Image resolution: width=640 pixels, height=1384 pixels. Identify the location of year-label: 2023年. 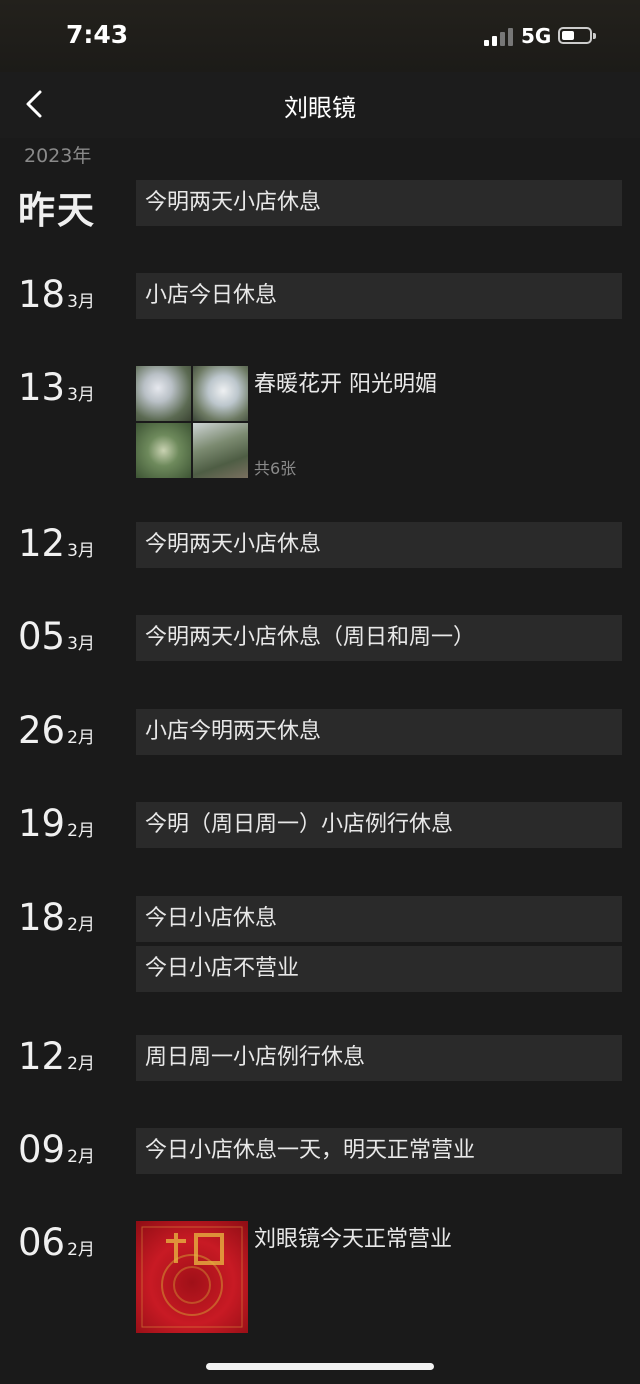
(58, 156).